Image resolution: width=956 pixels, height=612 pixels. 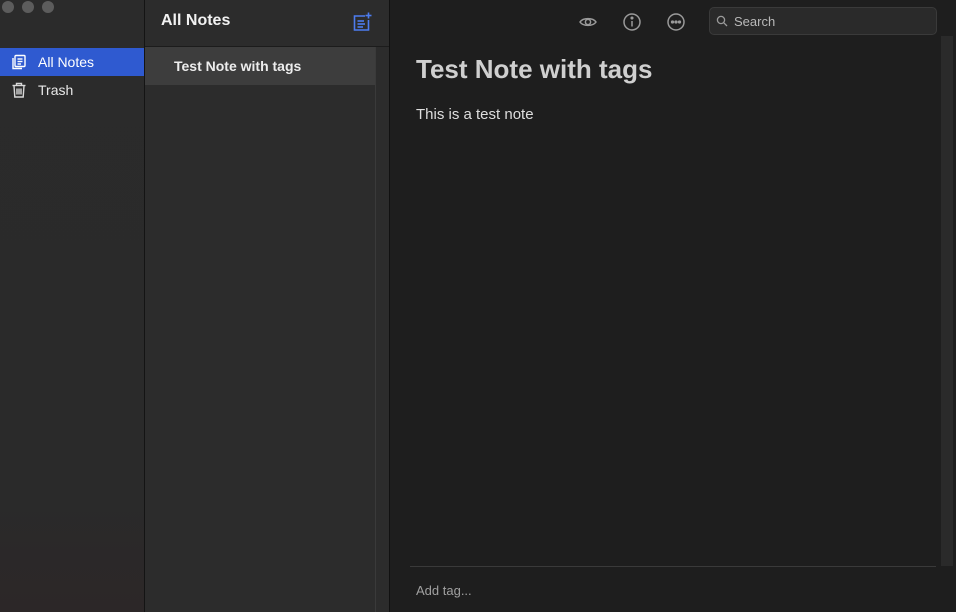 I want to click on new-note-icon, so click(x=362, y=21).